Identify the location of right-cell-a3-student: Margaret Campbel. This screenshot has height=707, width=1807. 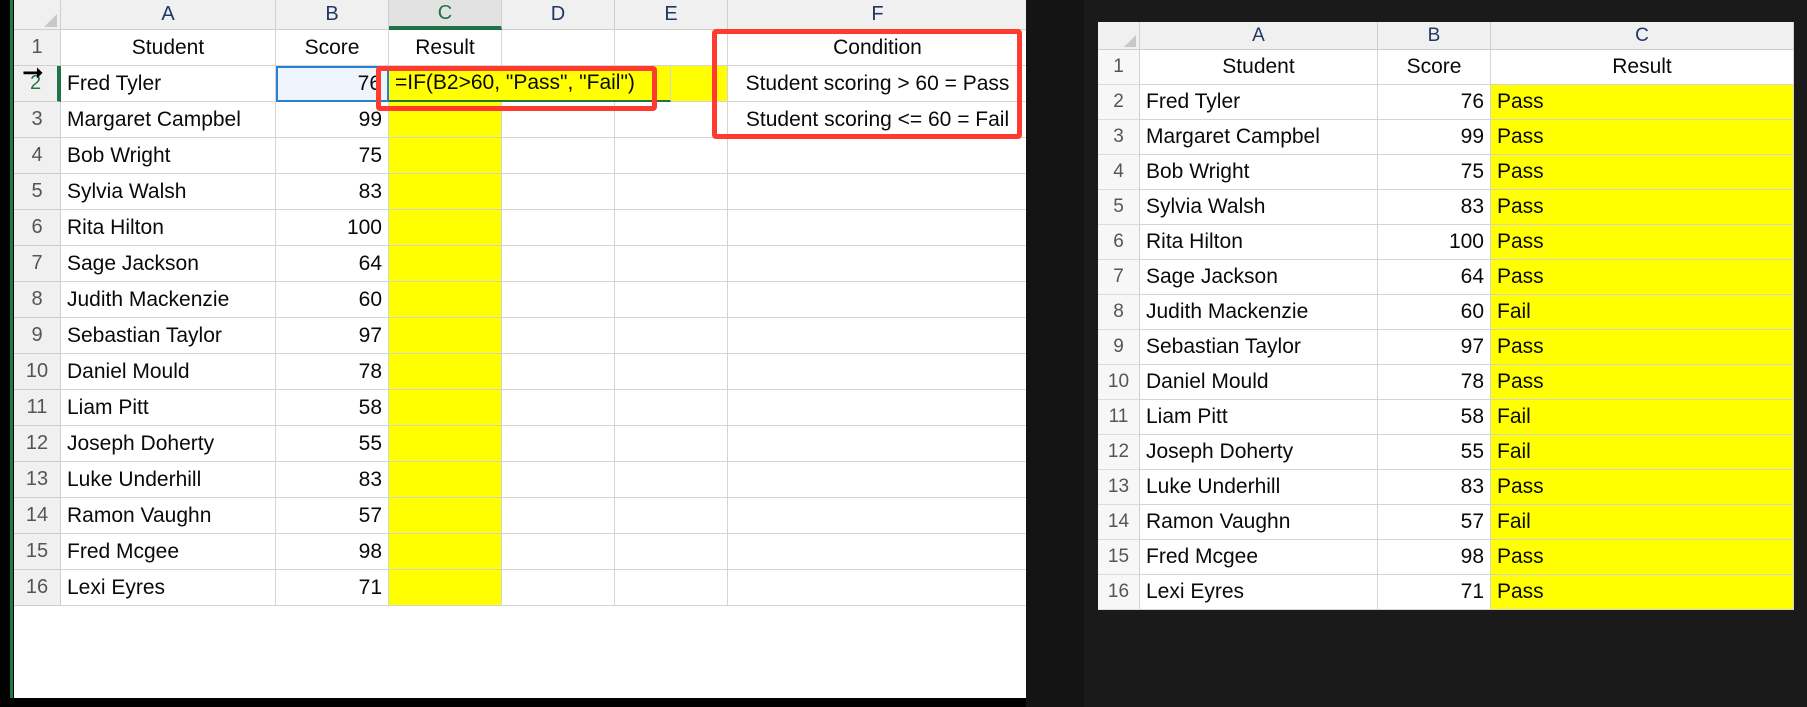
(1259, 137).